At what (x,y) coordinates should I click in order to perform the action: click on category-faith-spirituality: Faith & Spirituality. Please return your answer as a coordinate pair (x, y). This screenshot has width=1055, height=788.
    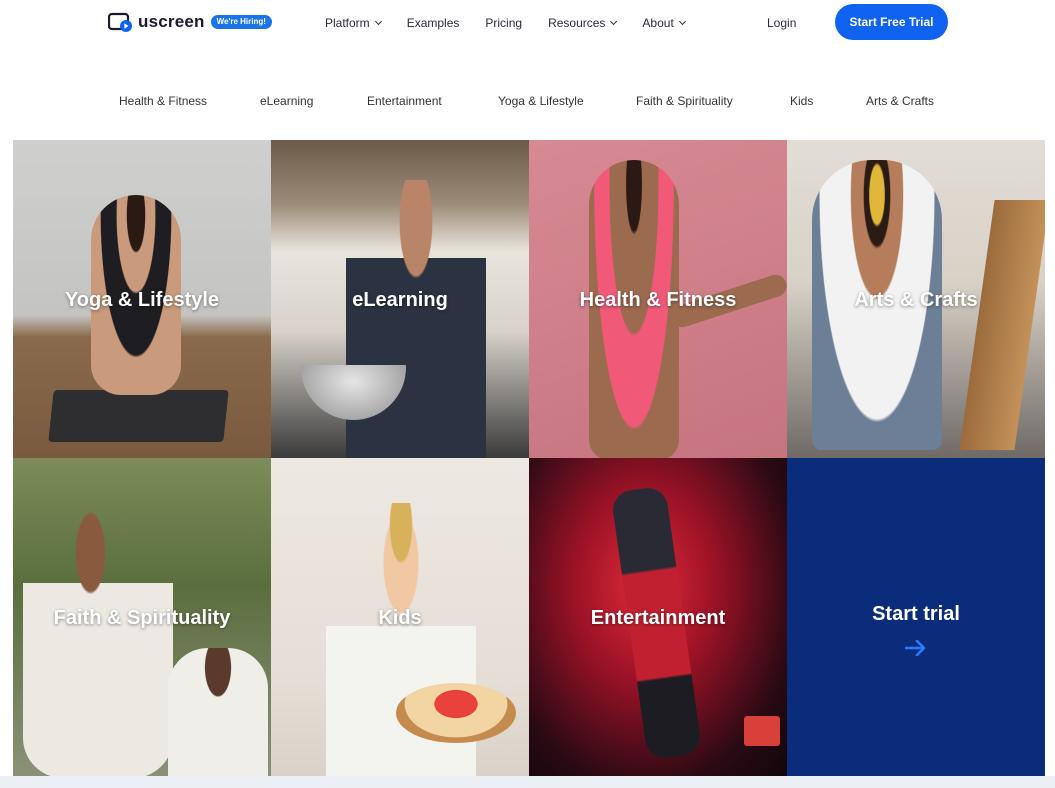
    Looking at the image, I should click on (684, 101).